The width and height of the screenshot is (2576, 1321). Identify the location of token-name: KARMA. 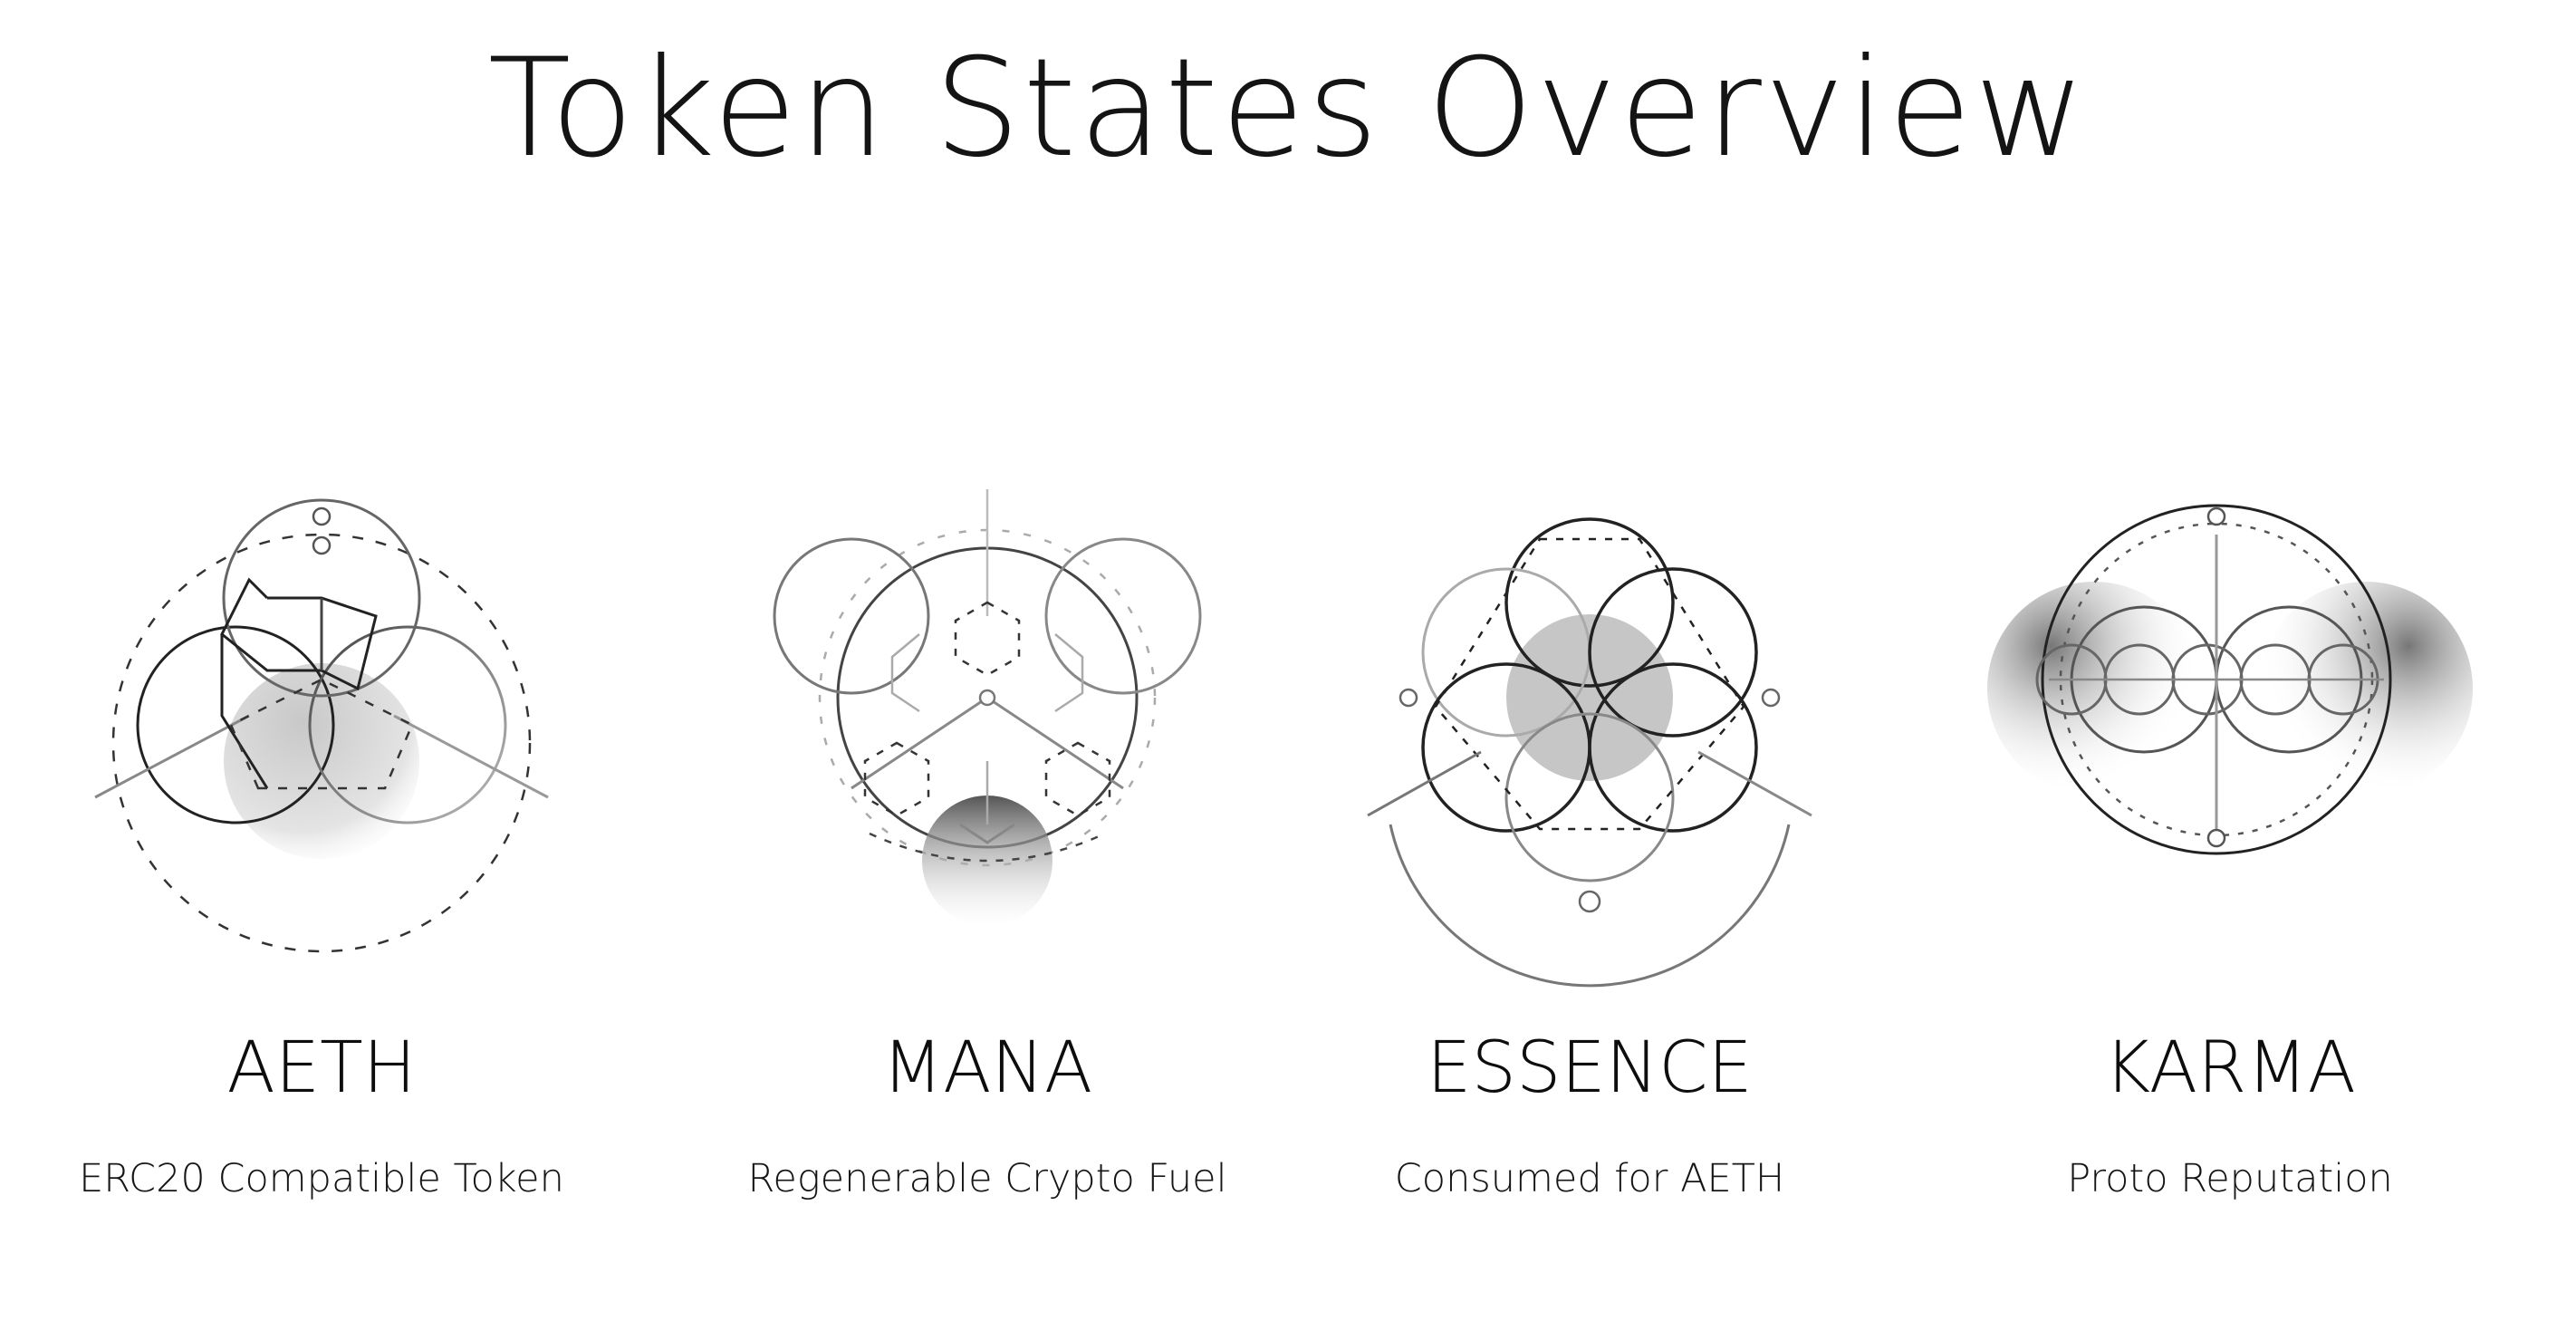
(2230, 1068).